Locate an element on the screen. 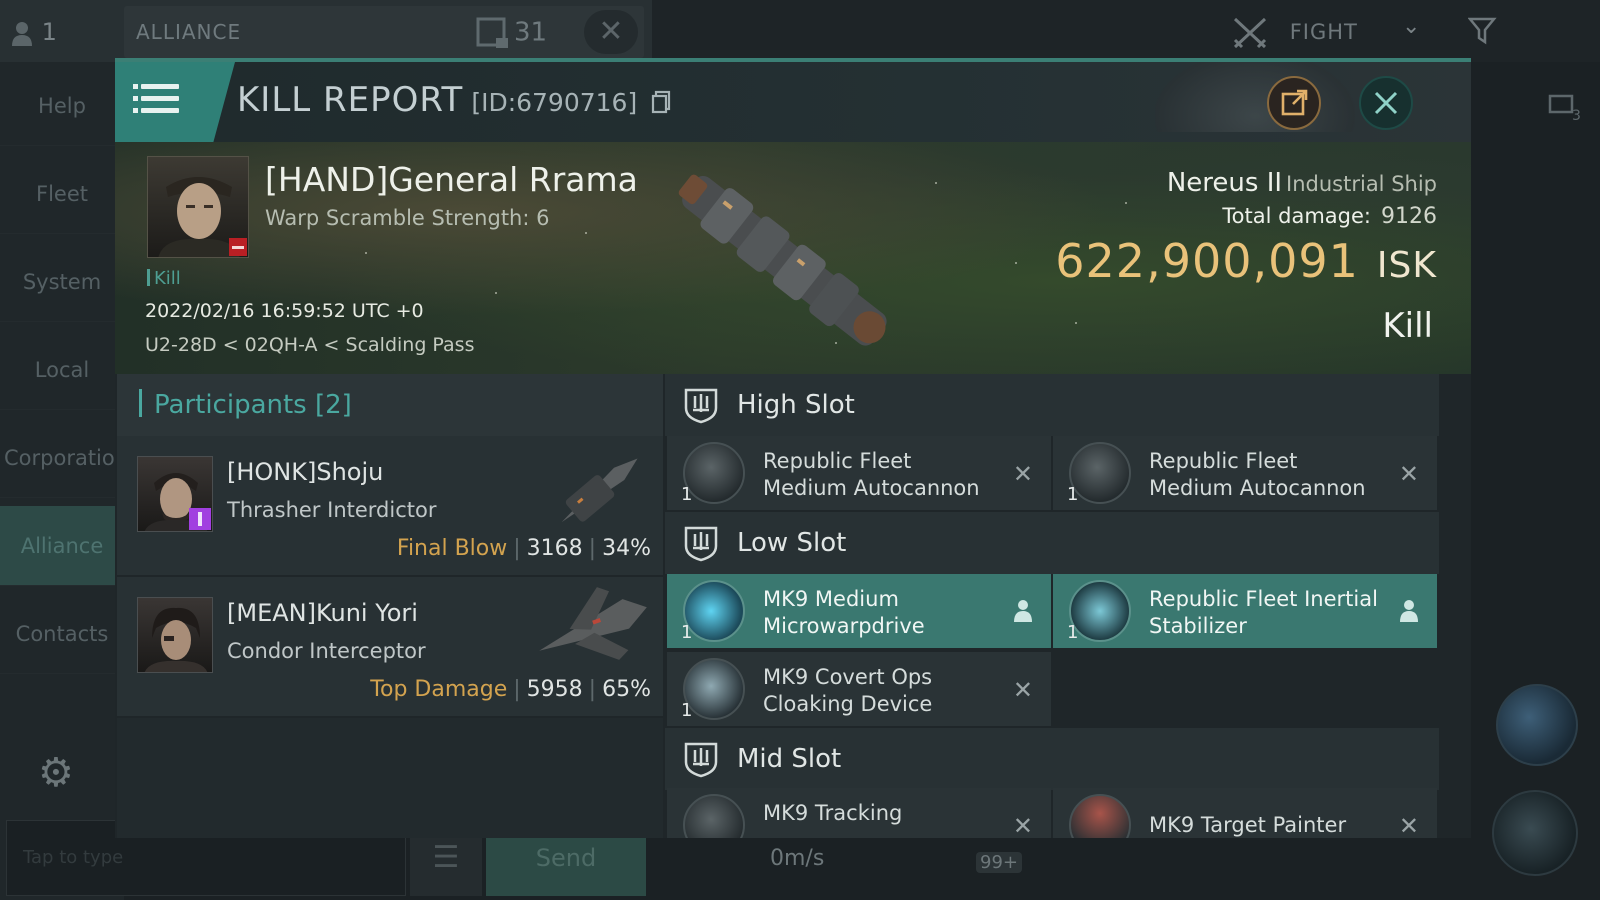 This screenshot has width=1600, height=900. module-name: MK9 Medium Microwarpdrive is located at coordinates (844, 612).